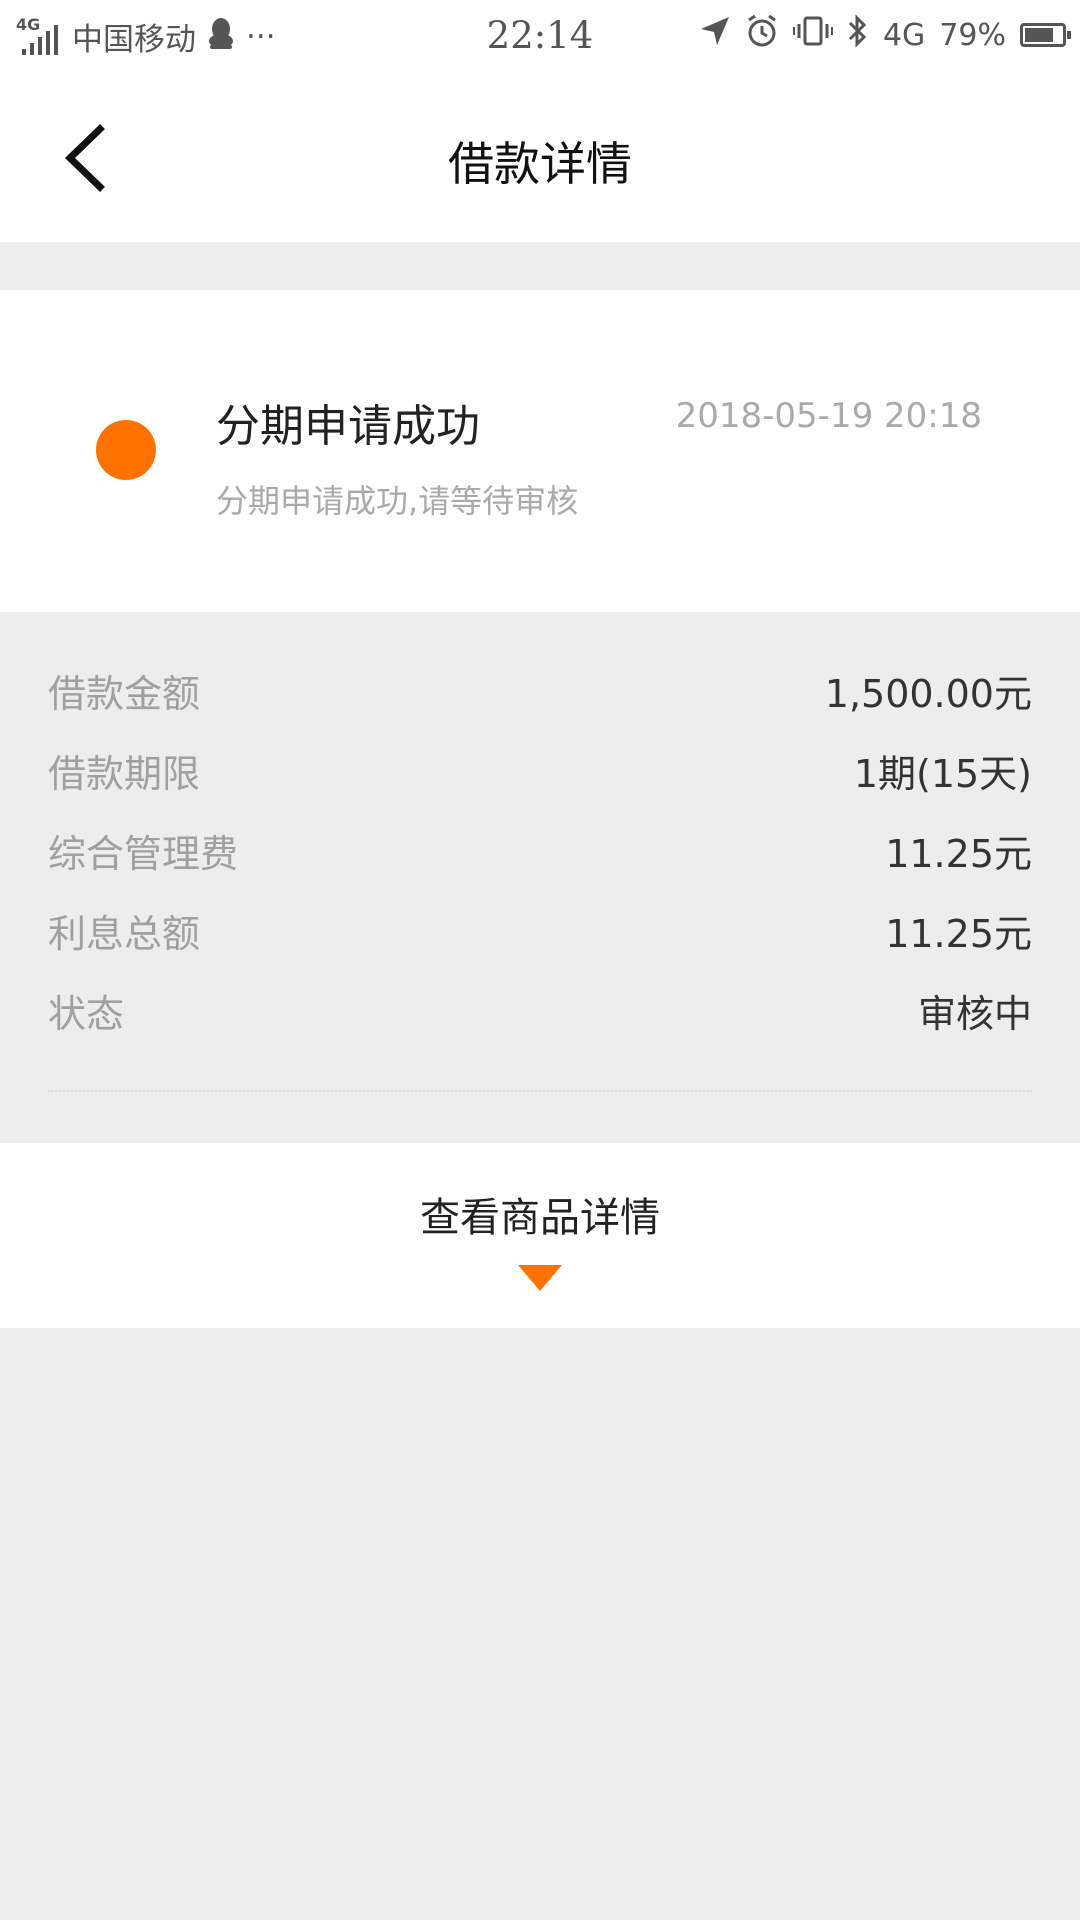  Describe the element at coordinates (1039, 35) in the screenshot. I see `battery-fill` at that location.